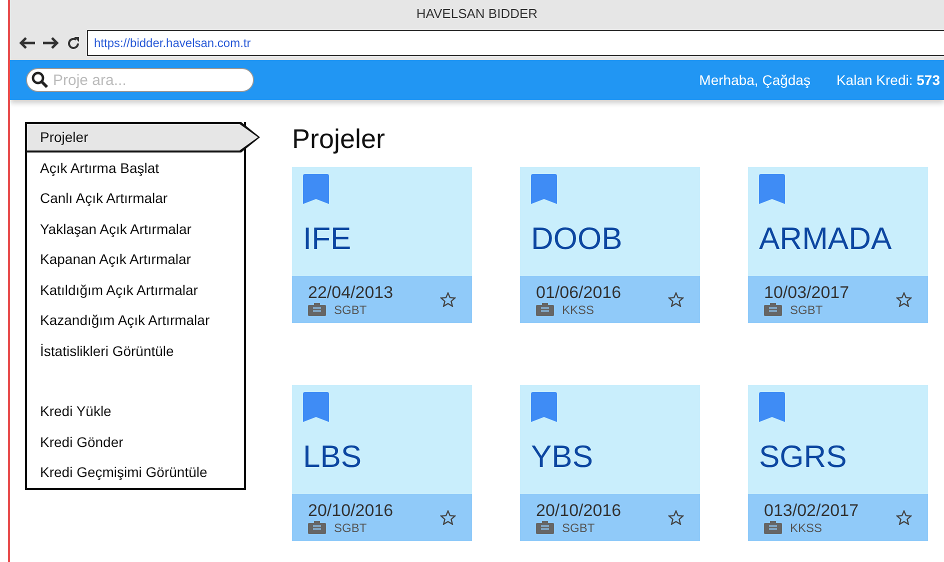 The width and height of the screenshot is (944, 562). What do you see at coordinates (27, 43) in the screenshot?
I see `back-icon` at bounding box center [27, 43].